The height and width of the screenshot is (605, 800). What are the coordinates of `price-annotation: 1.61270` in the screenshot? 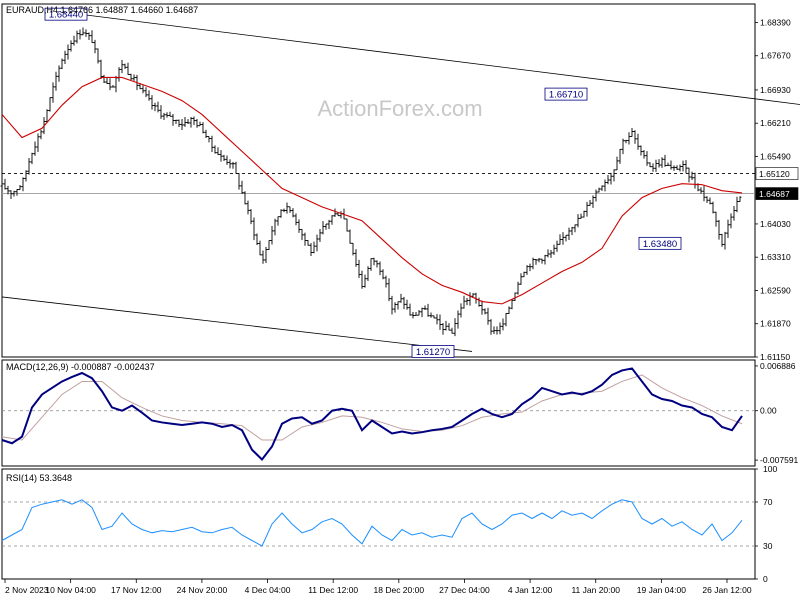 It's located at (433, 351).